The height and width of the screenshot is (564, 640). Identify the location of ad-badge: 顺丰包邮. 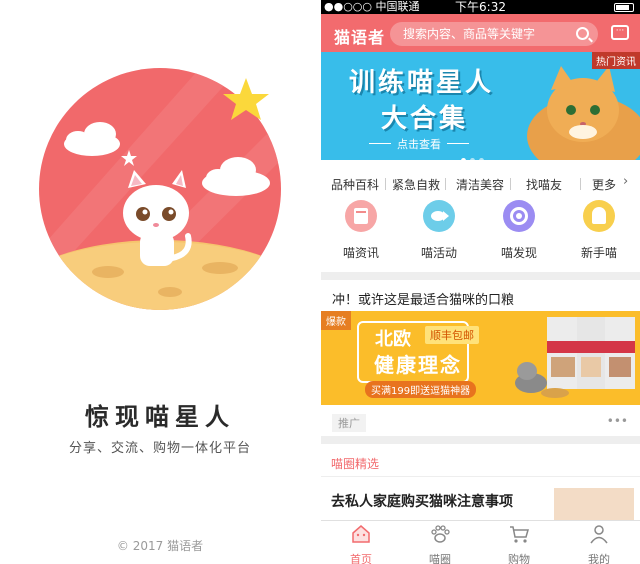
(452, 335).